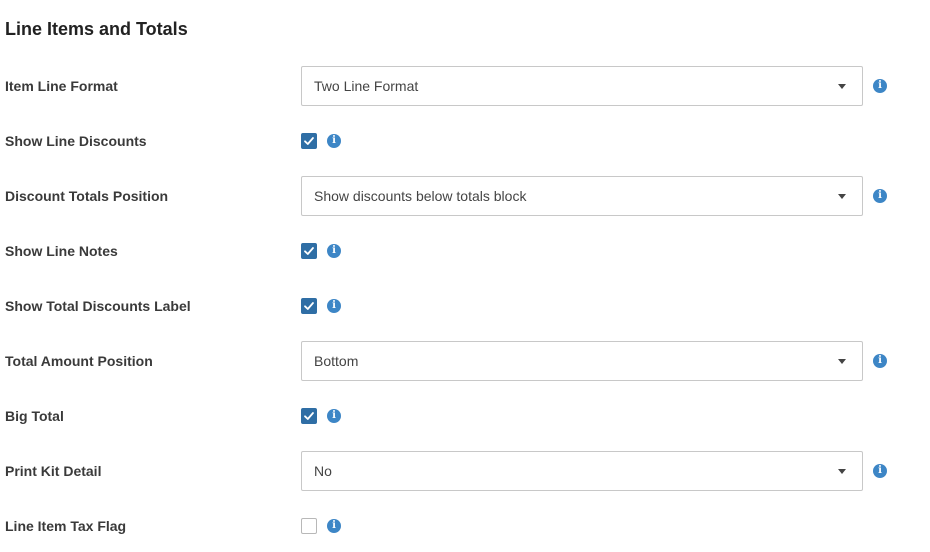 Image resolution: width=930 pixels, height=552 pixels. I want to click on show-line-discounts-checkbox, so click(309, 141).